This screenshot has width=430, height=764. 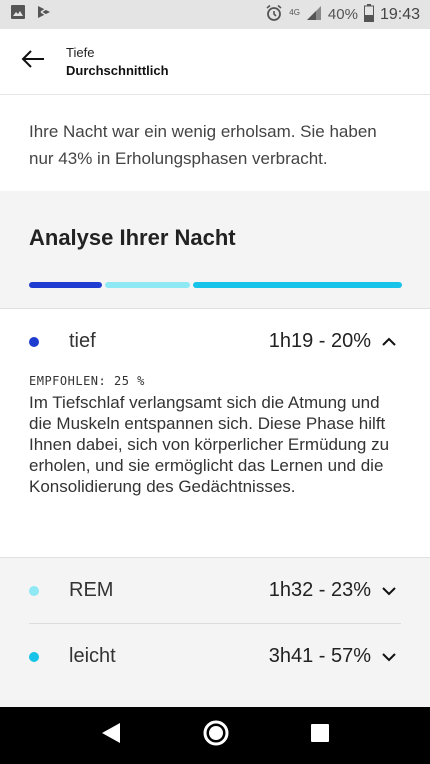 What do you see at coordinates (215, 14) in the screenshot?
I see `status-bar: 4G 40% 19:43` at bounding box center [215, 14].